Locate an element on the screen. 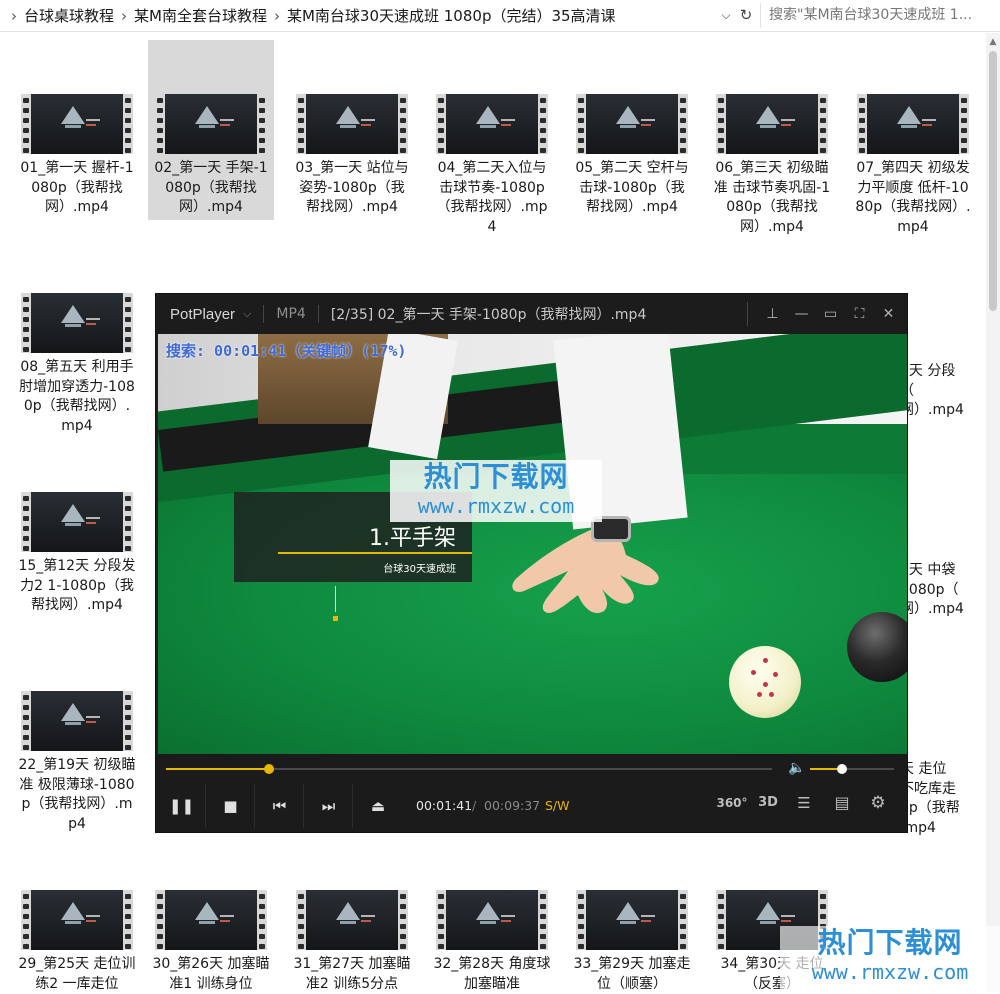  file-item: 33_第29天 加塞走位（顺塞） is located at coordinates (632, 915).